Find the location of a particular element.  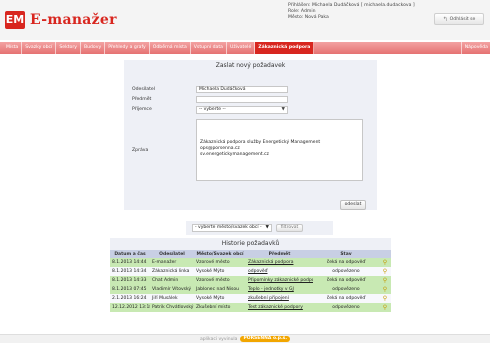

row-sender: Patrik Chvátlovský is located at coordinates (172, 307).